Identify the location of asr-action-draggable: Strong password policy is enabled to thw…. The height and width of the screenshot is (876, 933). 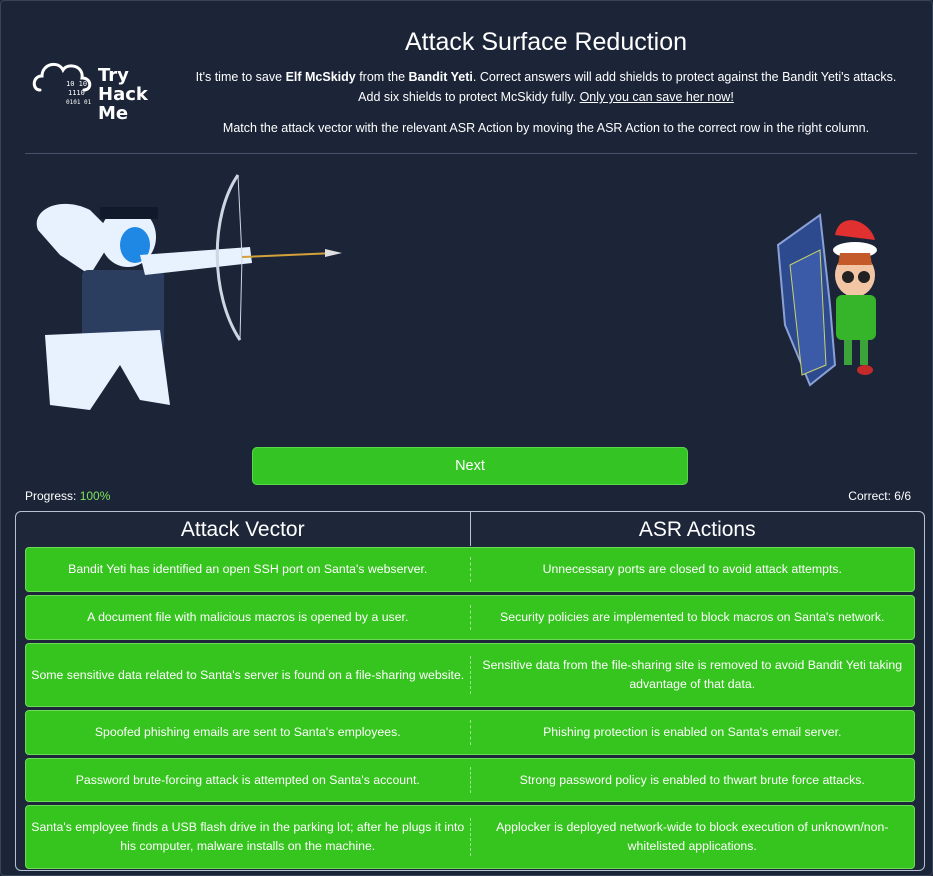
(693, 780).